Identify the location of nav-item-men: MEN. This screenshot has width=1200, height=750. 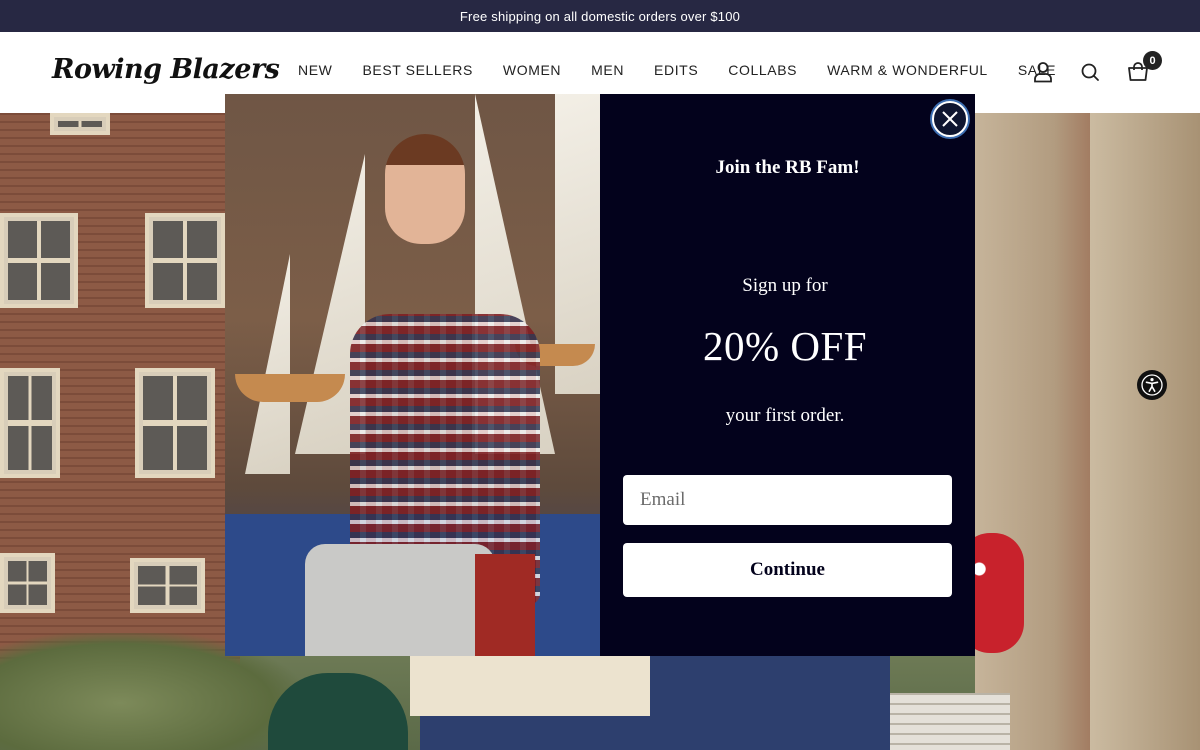
(607, 70).